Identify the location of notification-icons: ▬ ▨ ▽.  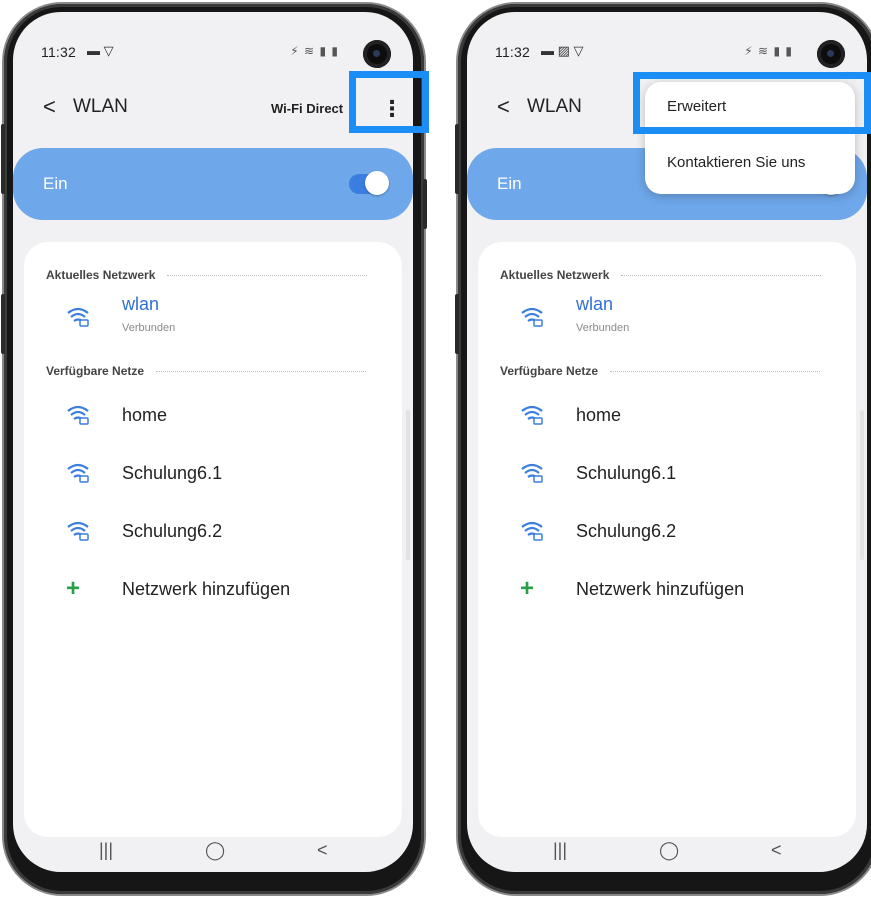
(562, 50).